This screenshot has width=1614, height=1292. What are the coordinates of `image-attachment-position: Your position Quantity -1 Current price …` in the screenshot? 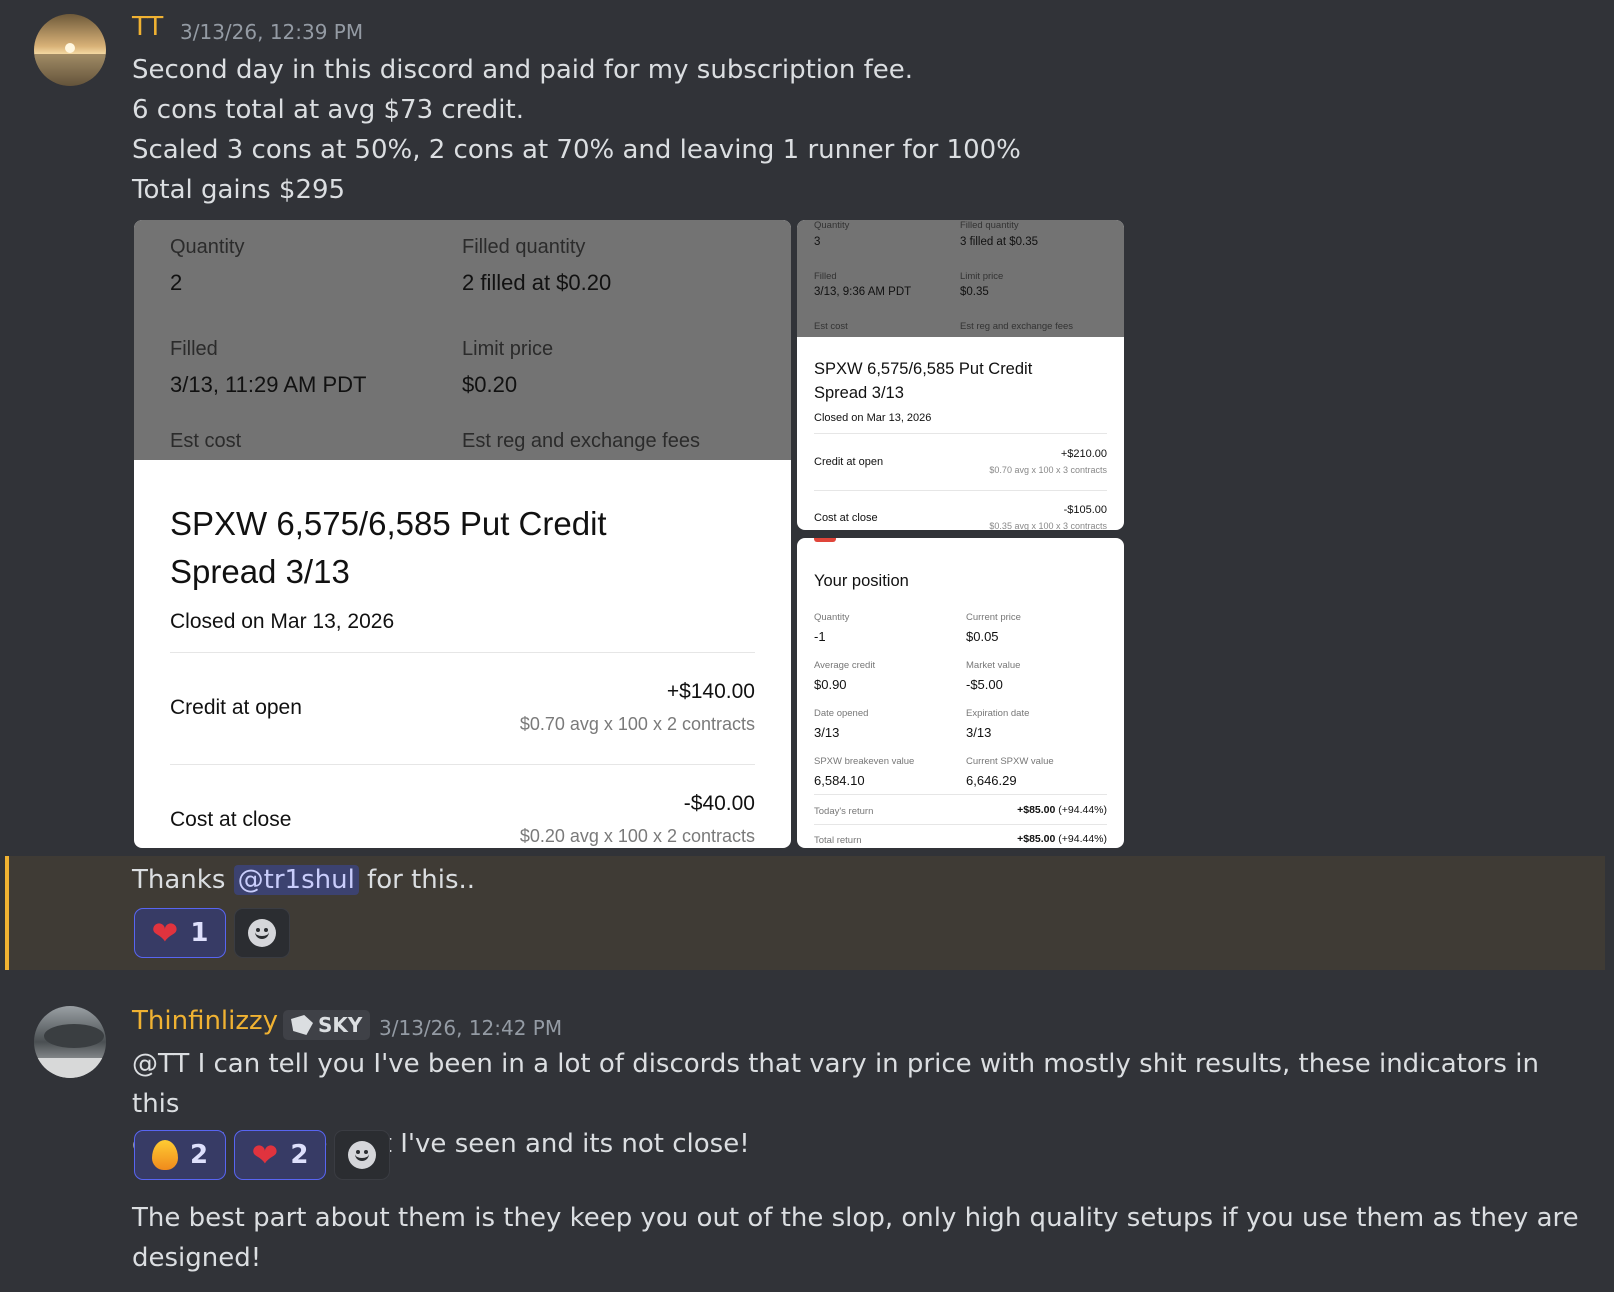 It's located at (960, 693).